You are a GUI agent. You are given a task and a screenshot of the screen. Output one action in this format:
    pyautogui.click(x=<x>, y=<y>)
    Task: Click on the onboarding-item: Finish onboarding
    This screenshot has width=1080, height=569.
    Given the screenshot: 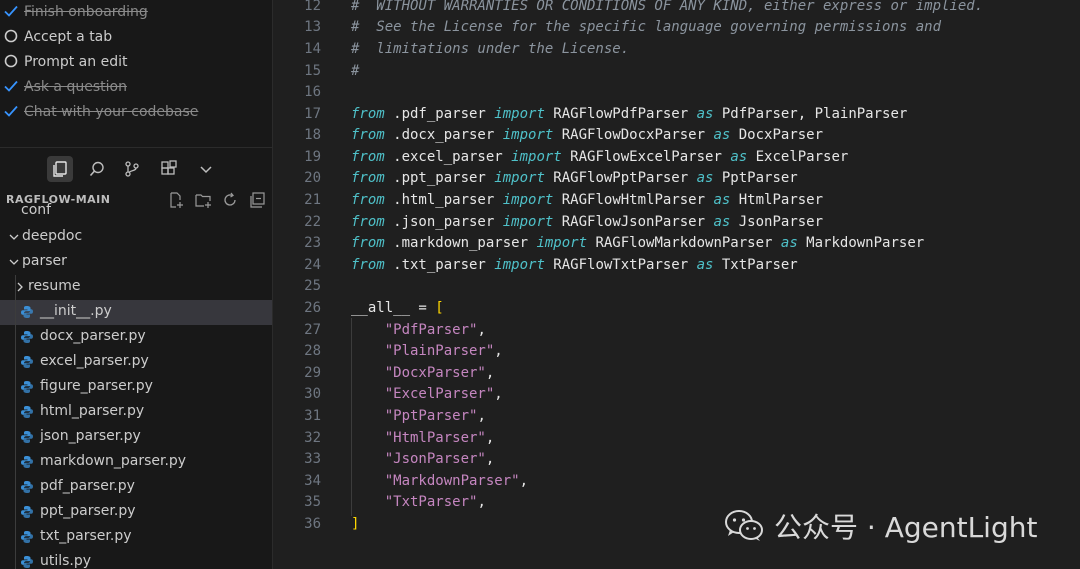 What is the action you would take?
    pyautogui.click(x=136, y=12)
    